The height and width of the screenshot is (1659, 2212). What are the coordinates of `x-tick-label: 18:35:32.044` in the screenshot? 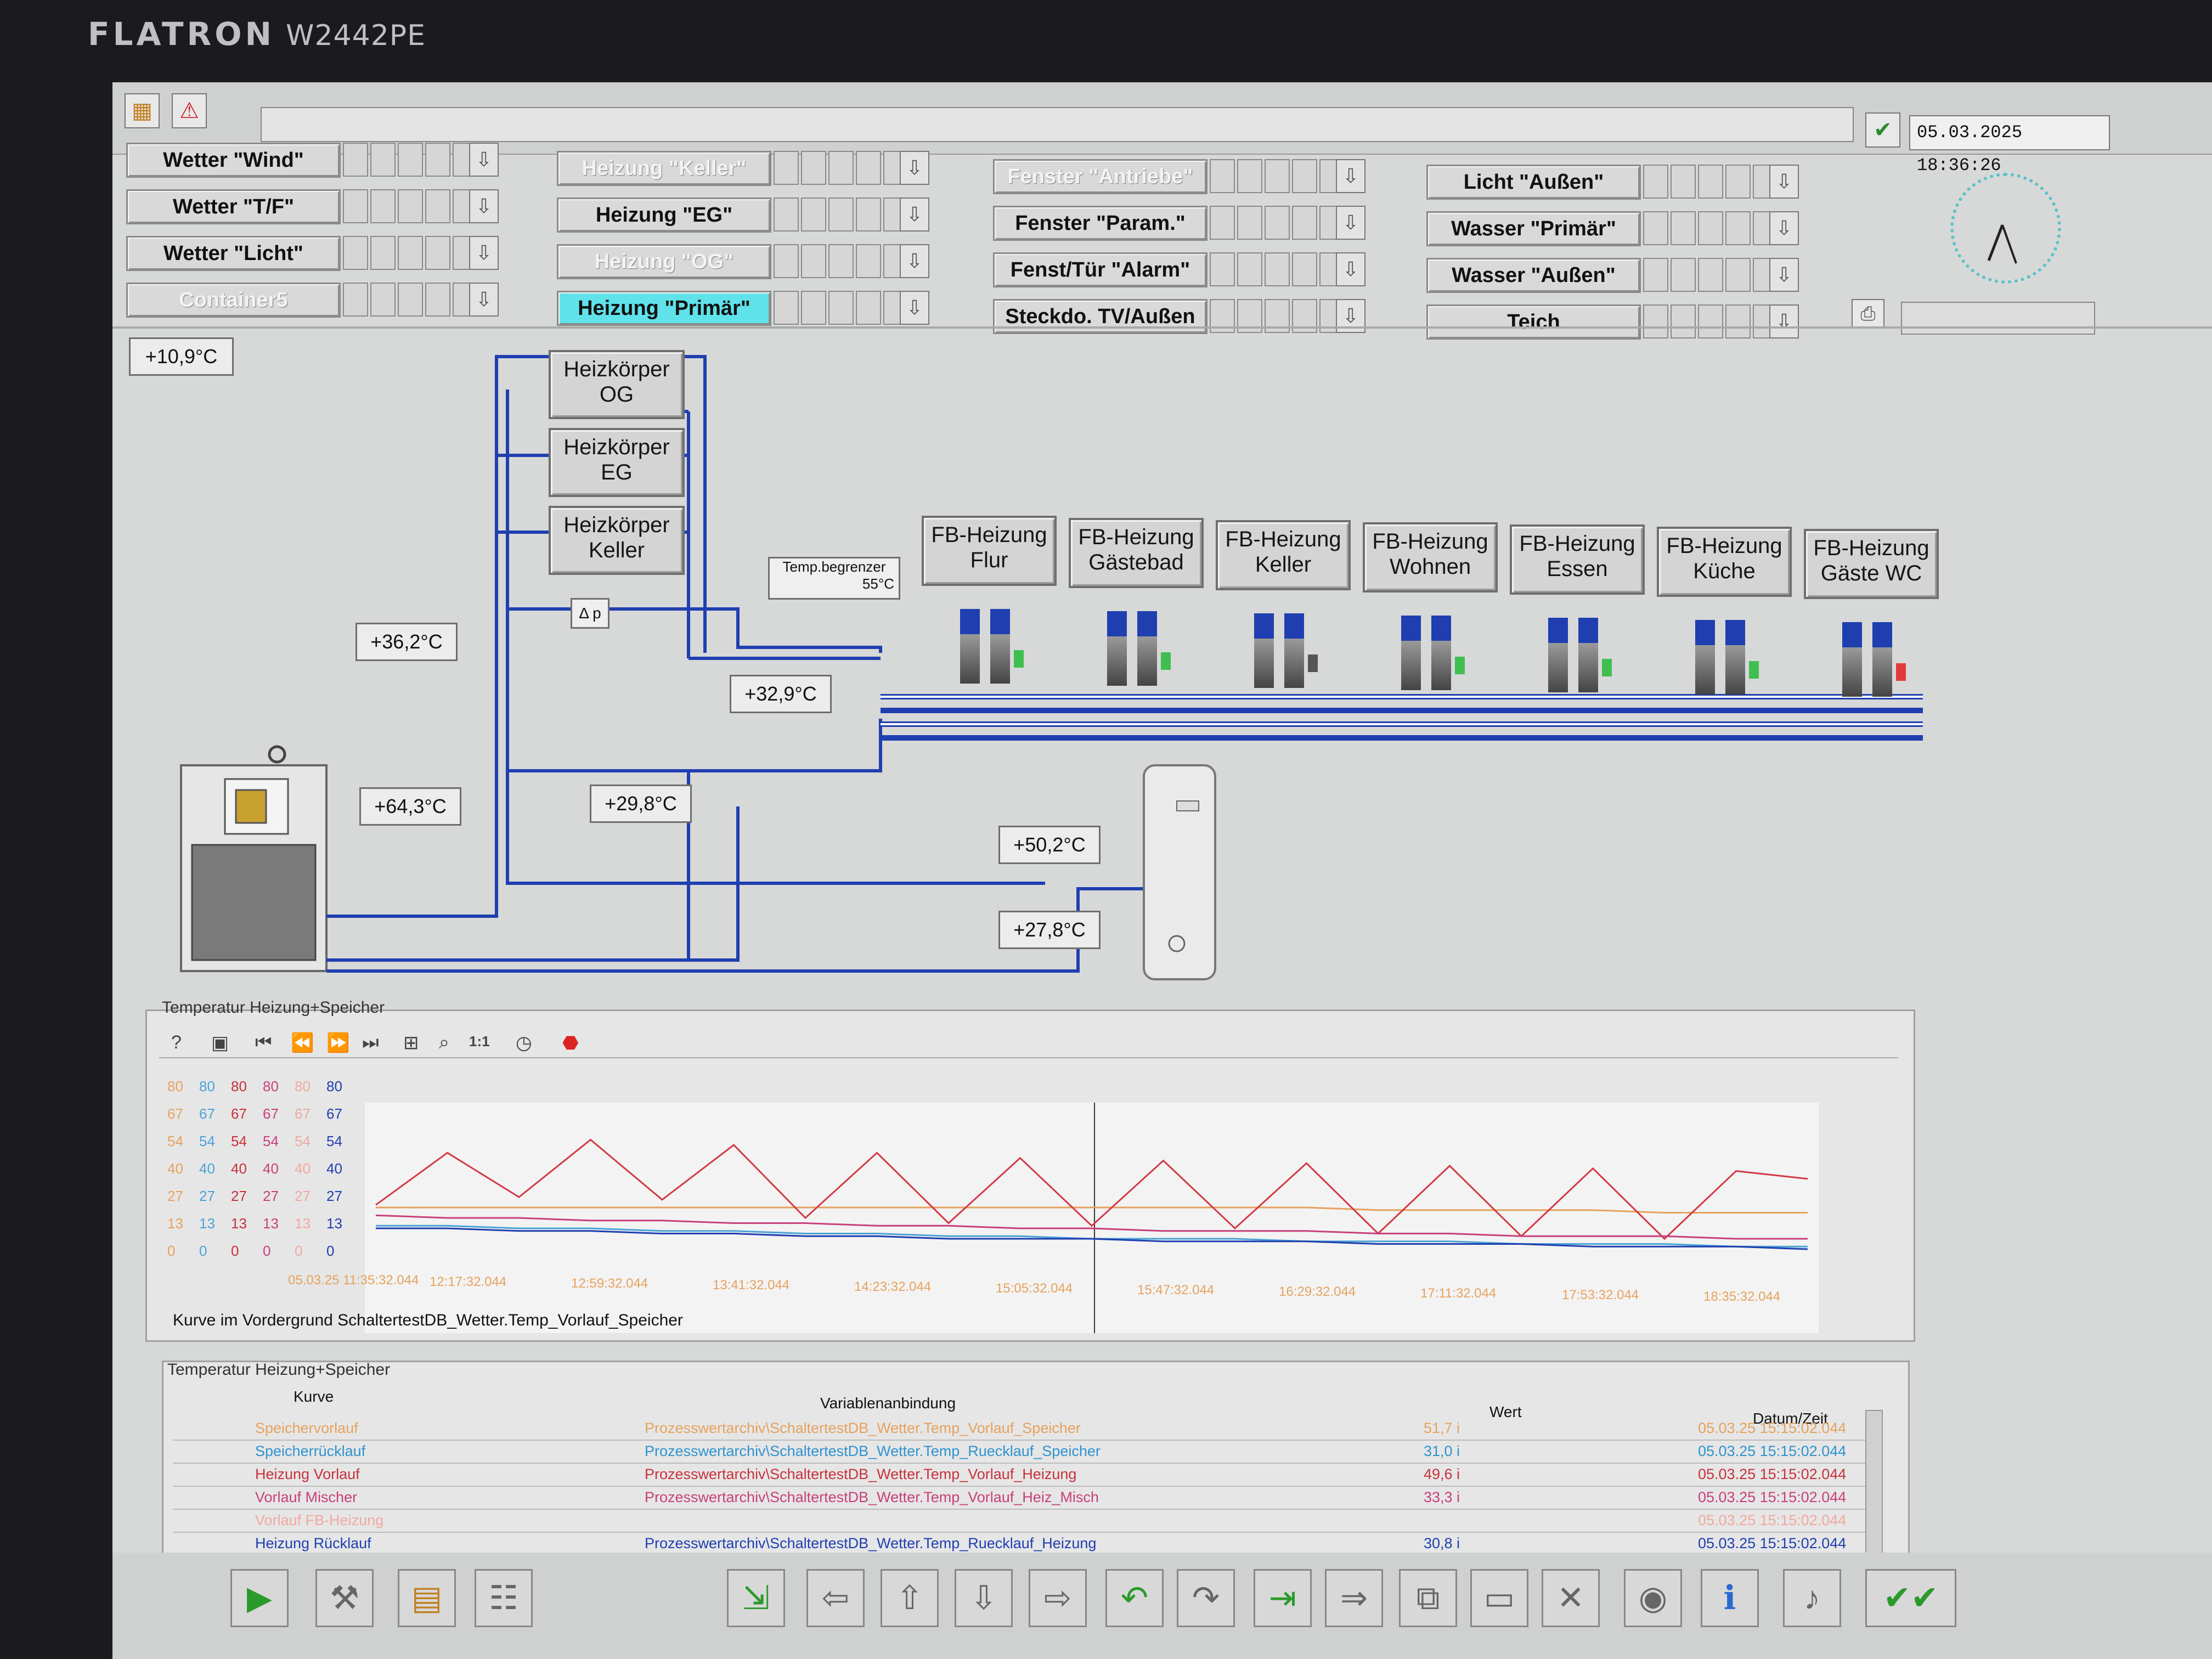 It's located at (1742, 1297).